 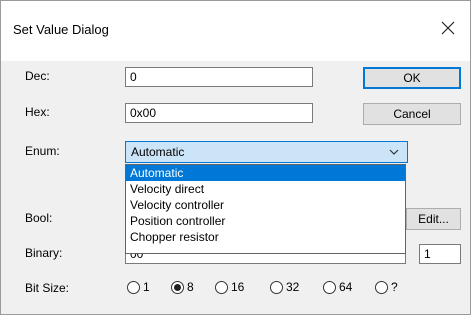 I want to click on enum-option-velocity-direct: Velocity direct, so click(x=265, y=189).